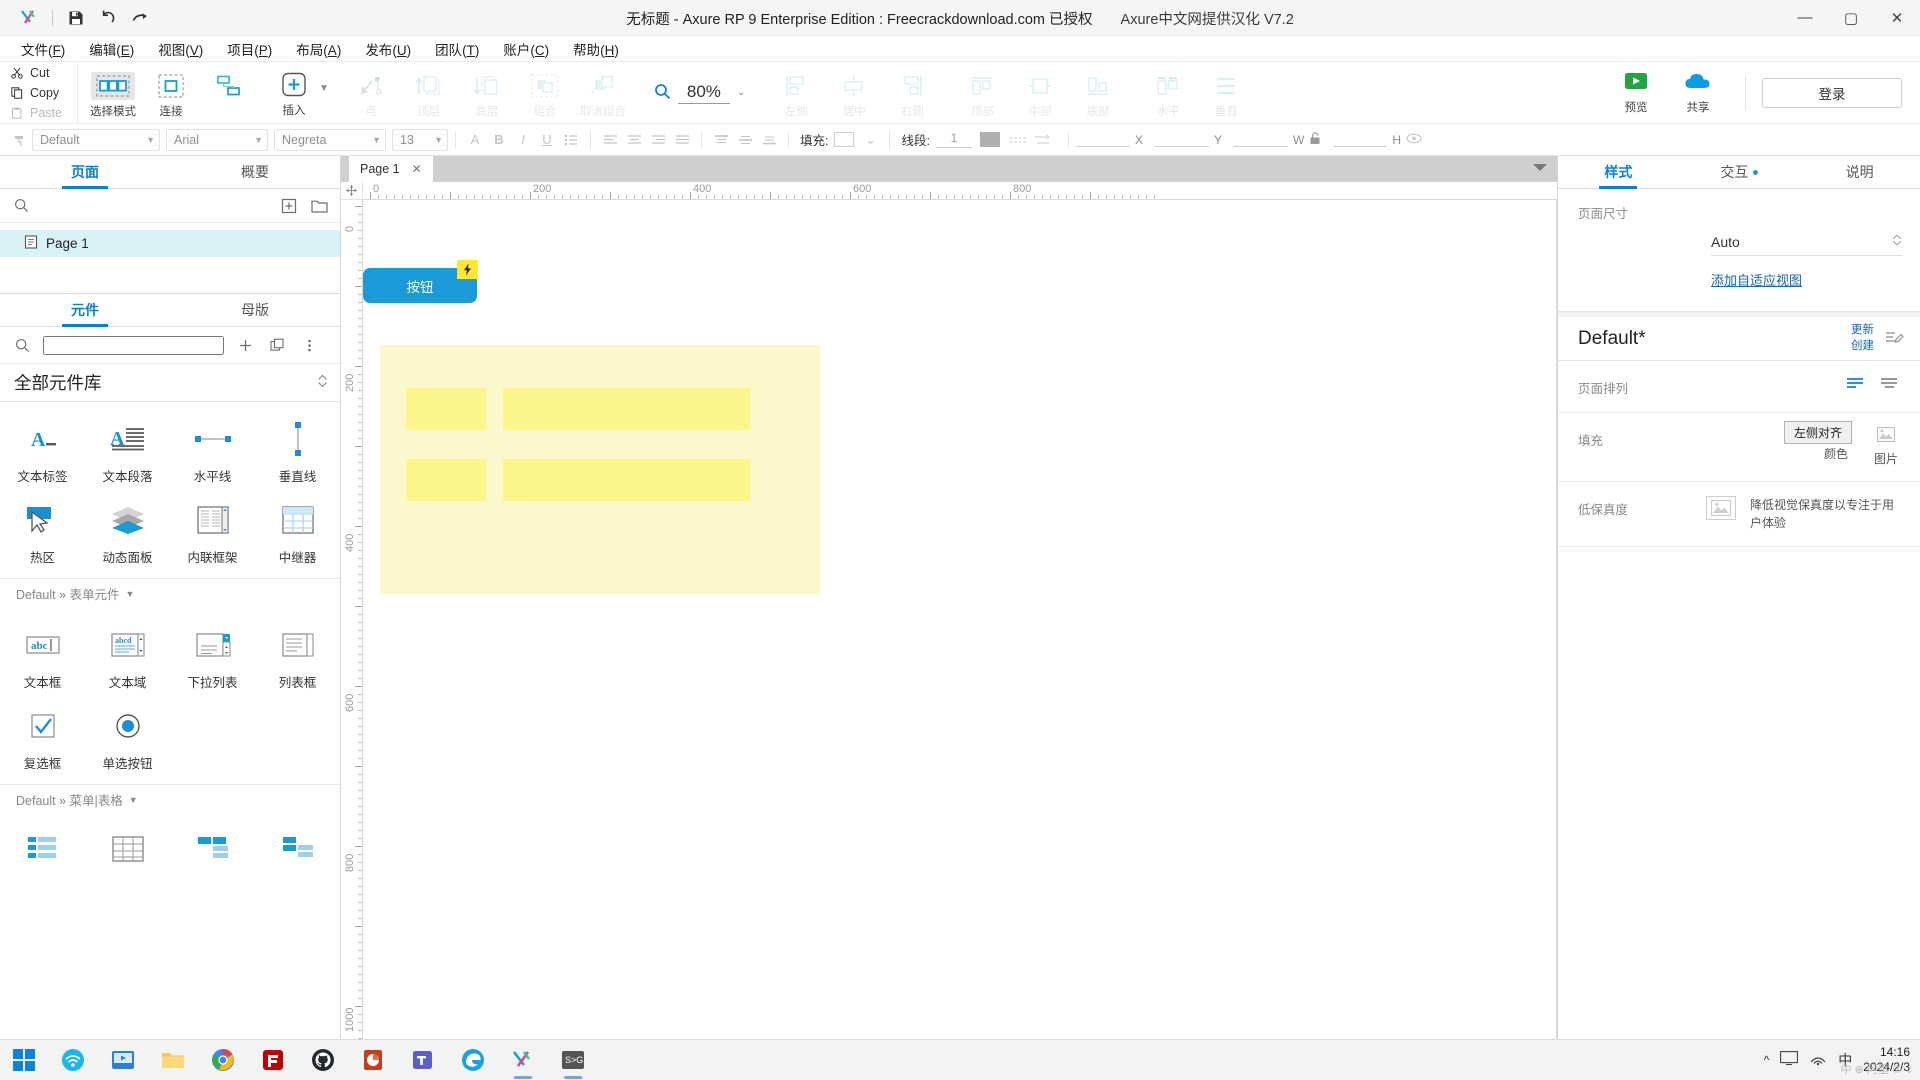 The image size is (1920, 1080). I want to click on widget-group-header-menu: Default » 菜单|表格 ▼, so click(170, 799).